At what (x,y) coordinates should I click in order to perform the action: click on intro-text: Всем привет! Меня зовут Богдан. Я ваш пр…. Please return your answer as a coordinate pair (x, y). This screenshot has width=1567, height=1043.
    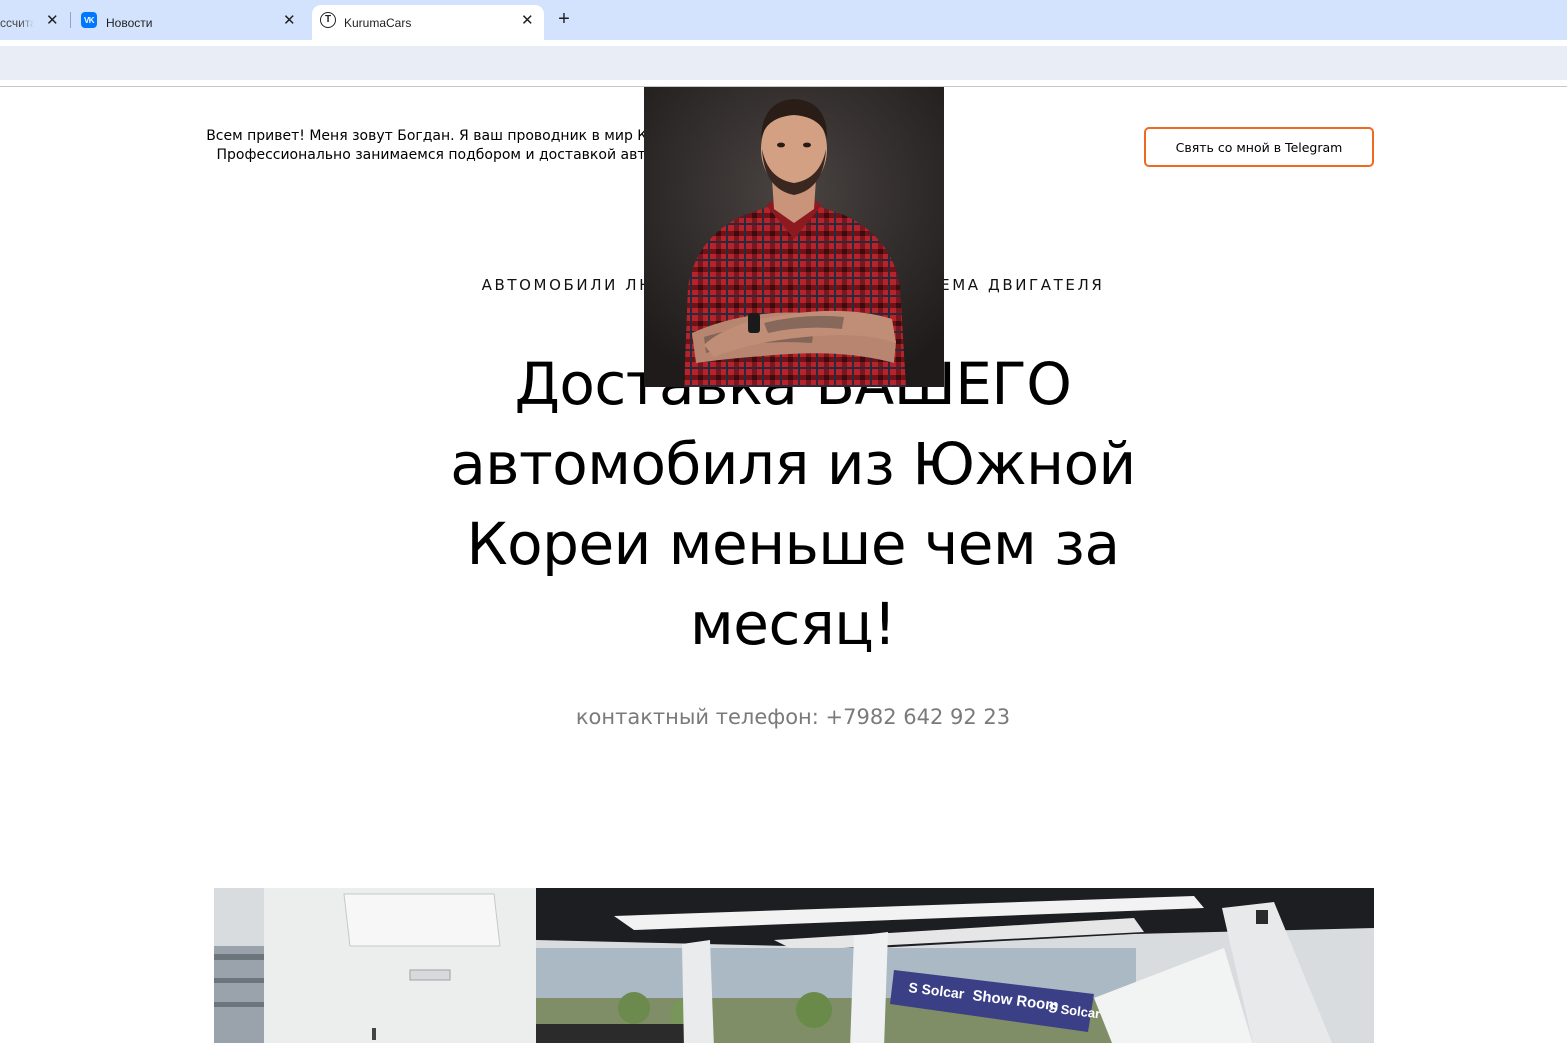
    Looking at the image, I should click on (431, 146).